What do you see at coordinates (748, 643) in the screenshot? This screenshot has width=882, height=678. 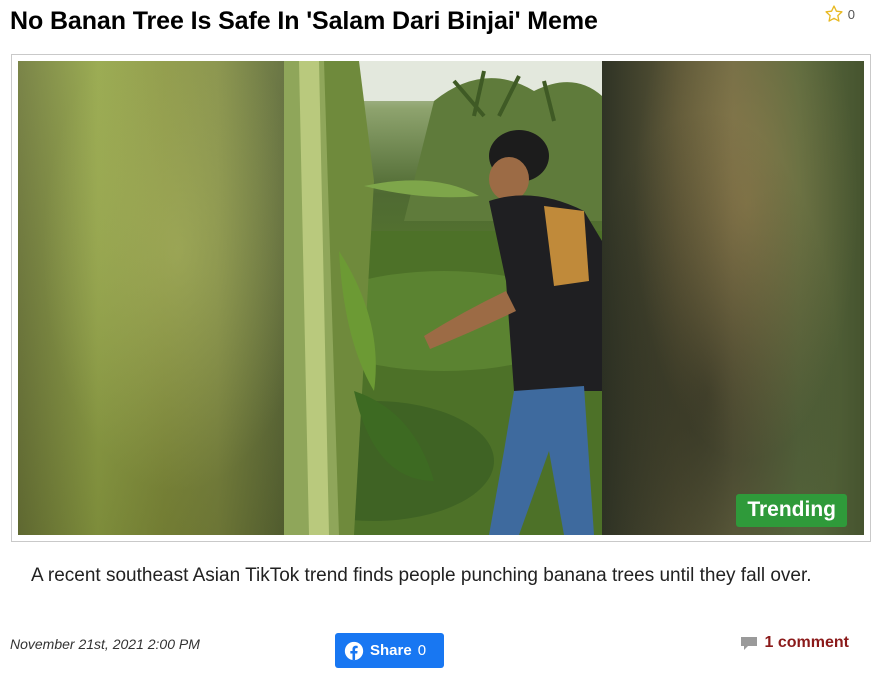 I see `speech-bubble-icon` at bounding box center [748, 643].